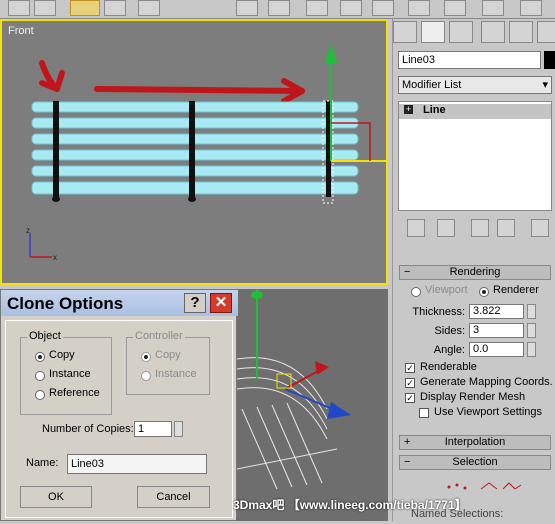  Describe the element at coordinates (496, 311) in the screenshot. I see `thickness-input: 3.822` at that location.